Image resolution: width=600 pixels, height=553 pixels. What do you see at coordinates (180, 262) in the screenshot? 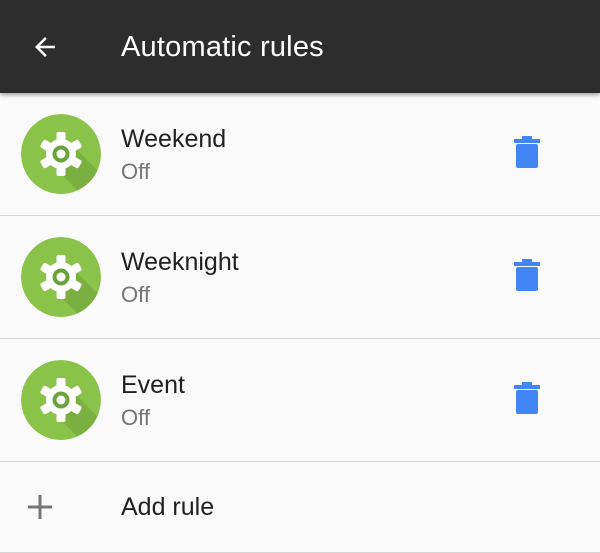
I see `rule-name: Weeknight` at bounding box center [180, 262].